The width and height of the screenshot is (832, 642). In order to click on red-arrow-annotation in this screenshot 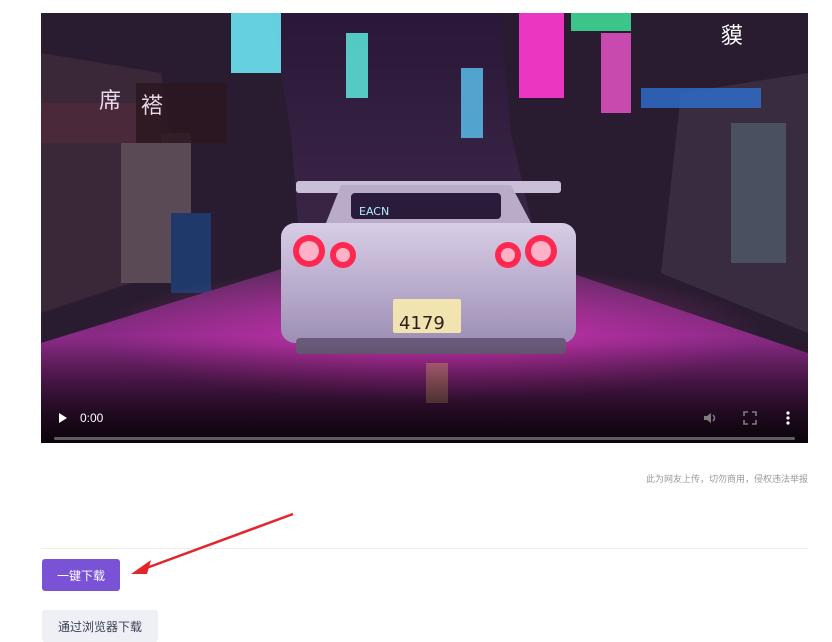, I will do `click(212, 543)`.